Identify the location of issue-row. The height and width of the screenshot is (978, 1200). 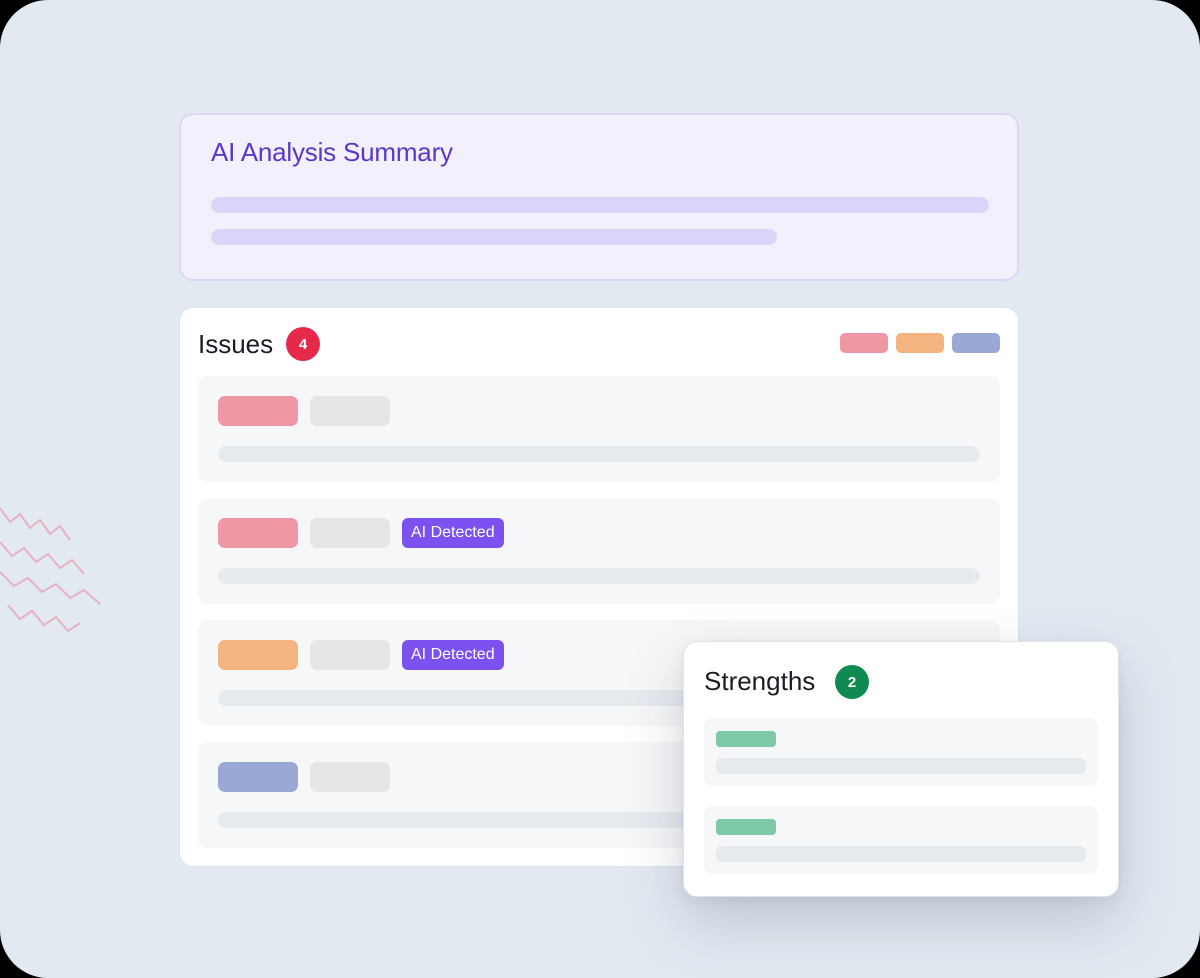
(599, 429).